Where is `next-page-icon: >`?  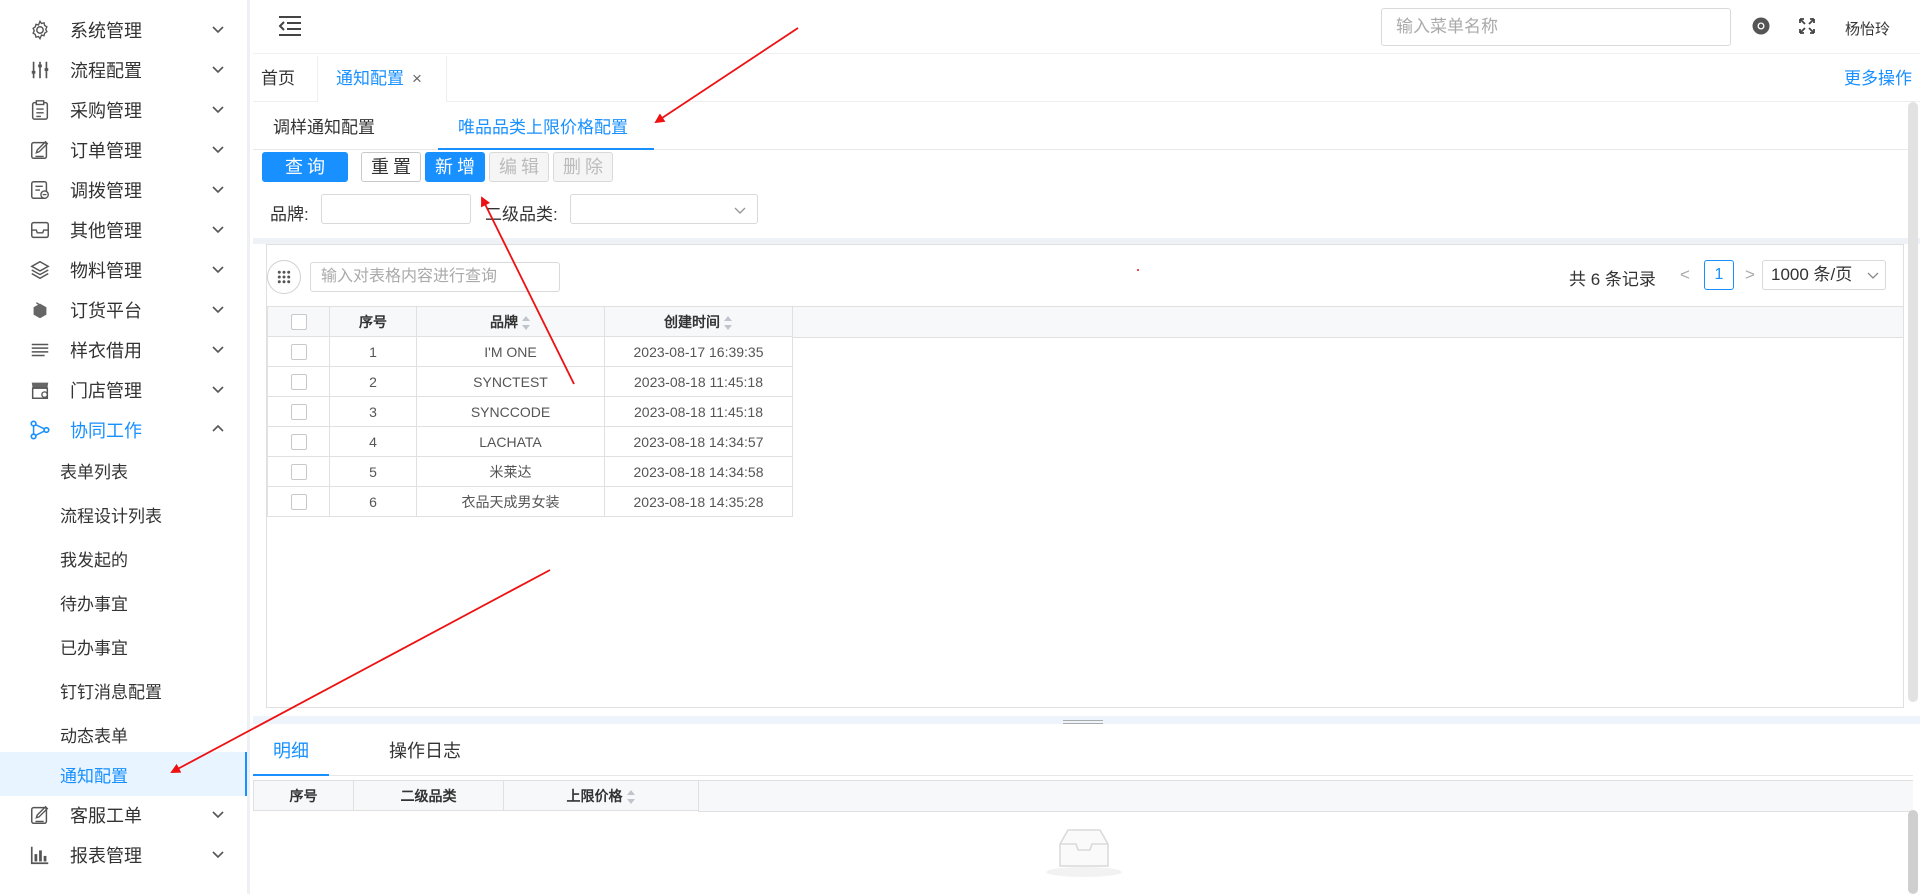 next-page-icon: > is located at coordinates (1750, 275).